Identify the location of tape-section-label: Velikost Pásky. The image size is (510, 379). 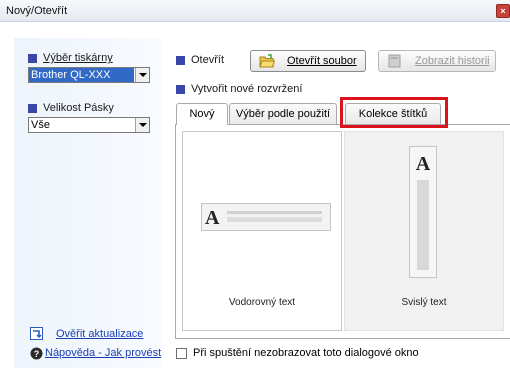
(71, 108).